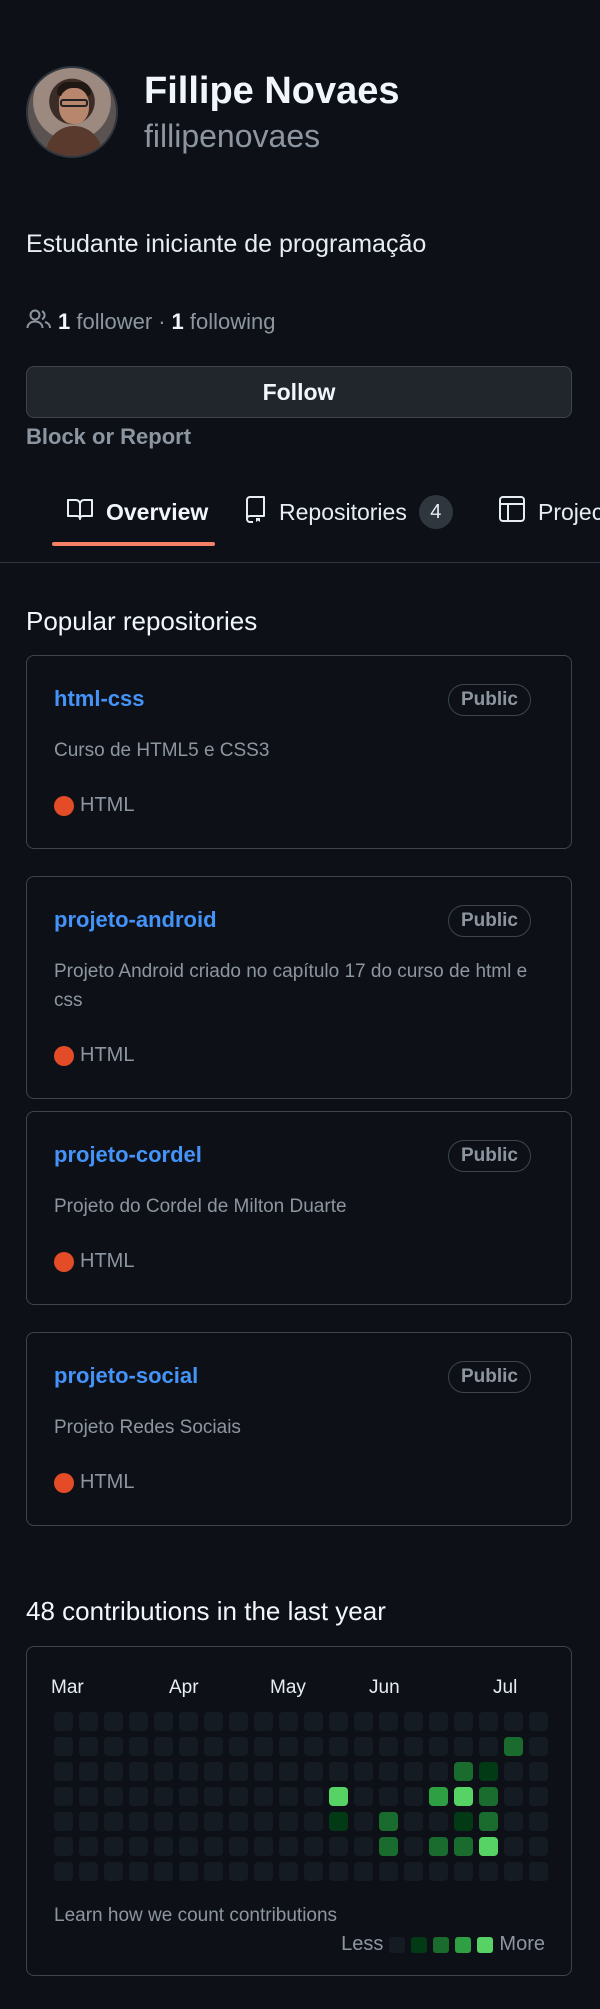  Describe the element at coordinates (135, 920) in the screenshot. I see `repo-name-link: projeto-android` at that location.